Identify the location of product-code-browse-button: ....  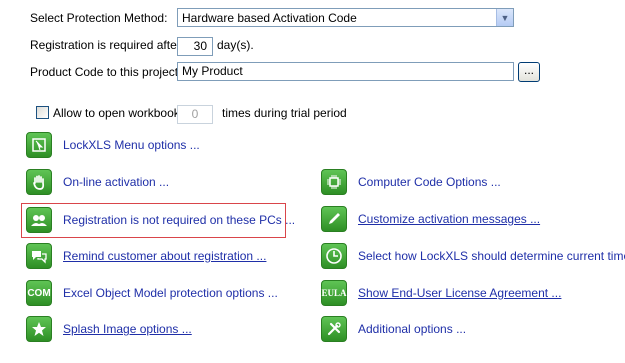
(529, 72).